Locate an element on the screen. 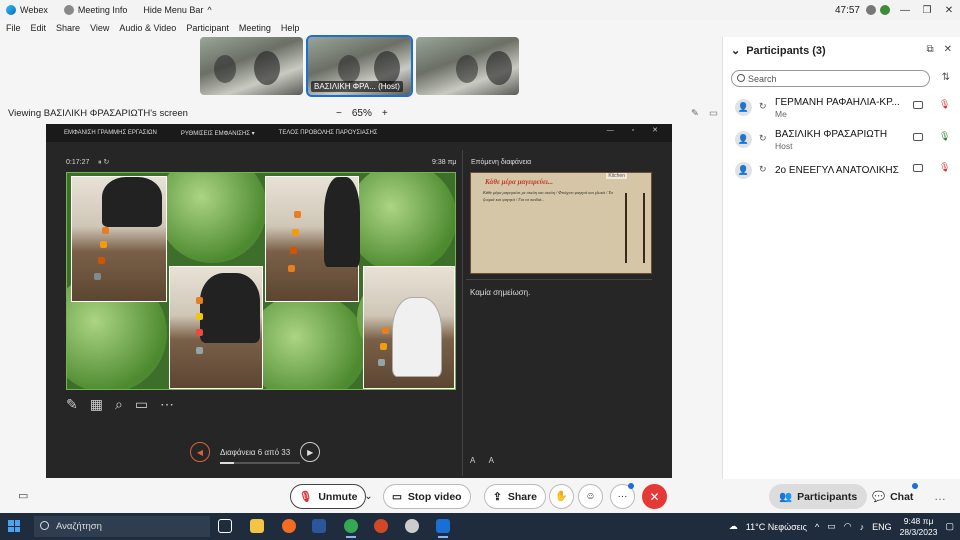  close-button: ✕ is located at coordinates (949, 10).